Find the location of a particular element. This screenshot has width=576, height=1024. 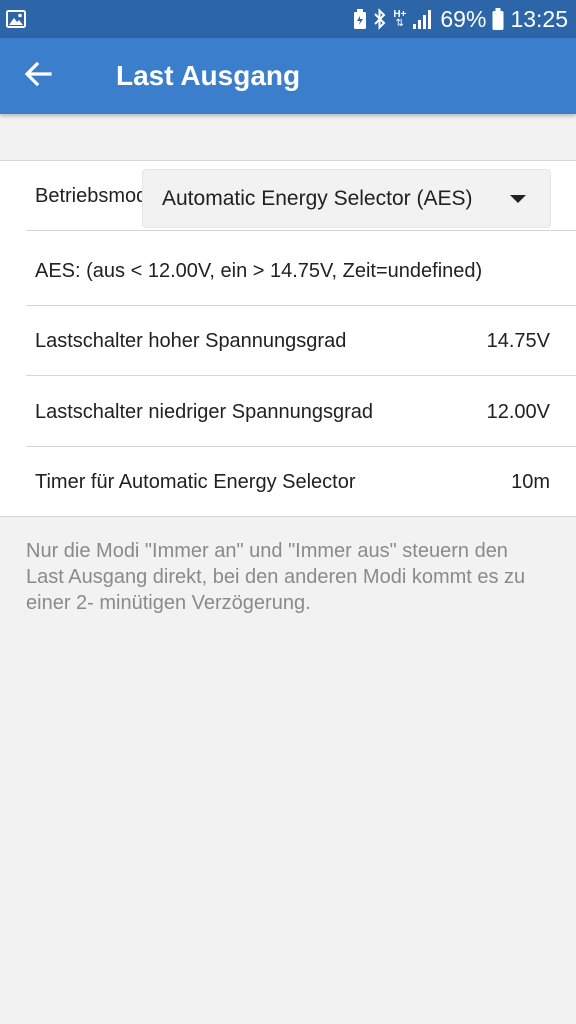

gallery-icon is located at coordinates (16, 21).